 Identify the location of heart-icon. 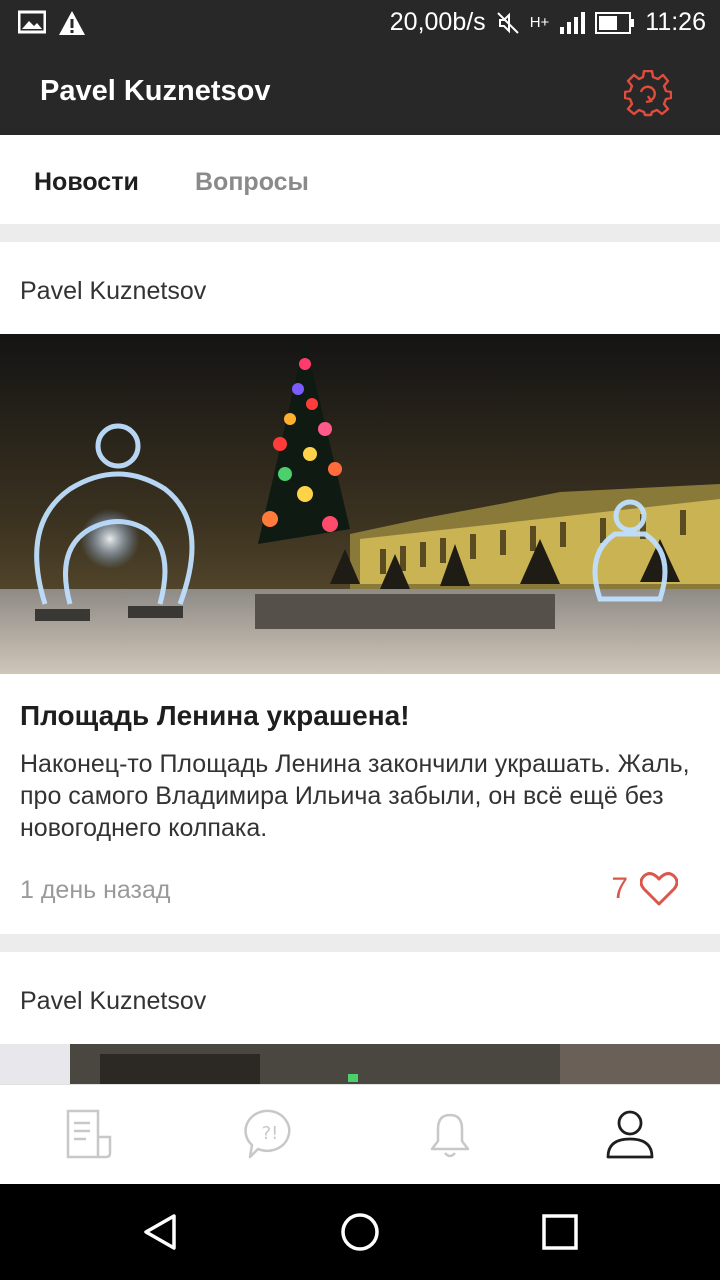
(659, 889).